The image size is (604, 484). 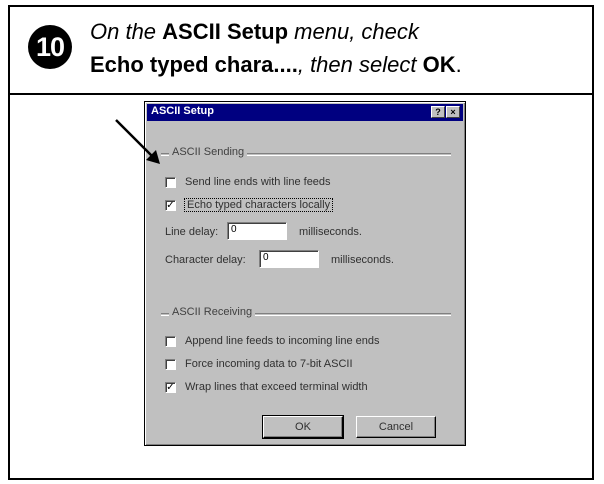 What do you see at coordinates (205, 260) in the screenshot?
I see `char-delay-label: Character delay:` at bounding box center [205, 260].